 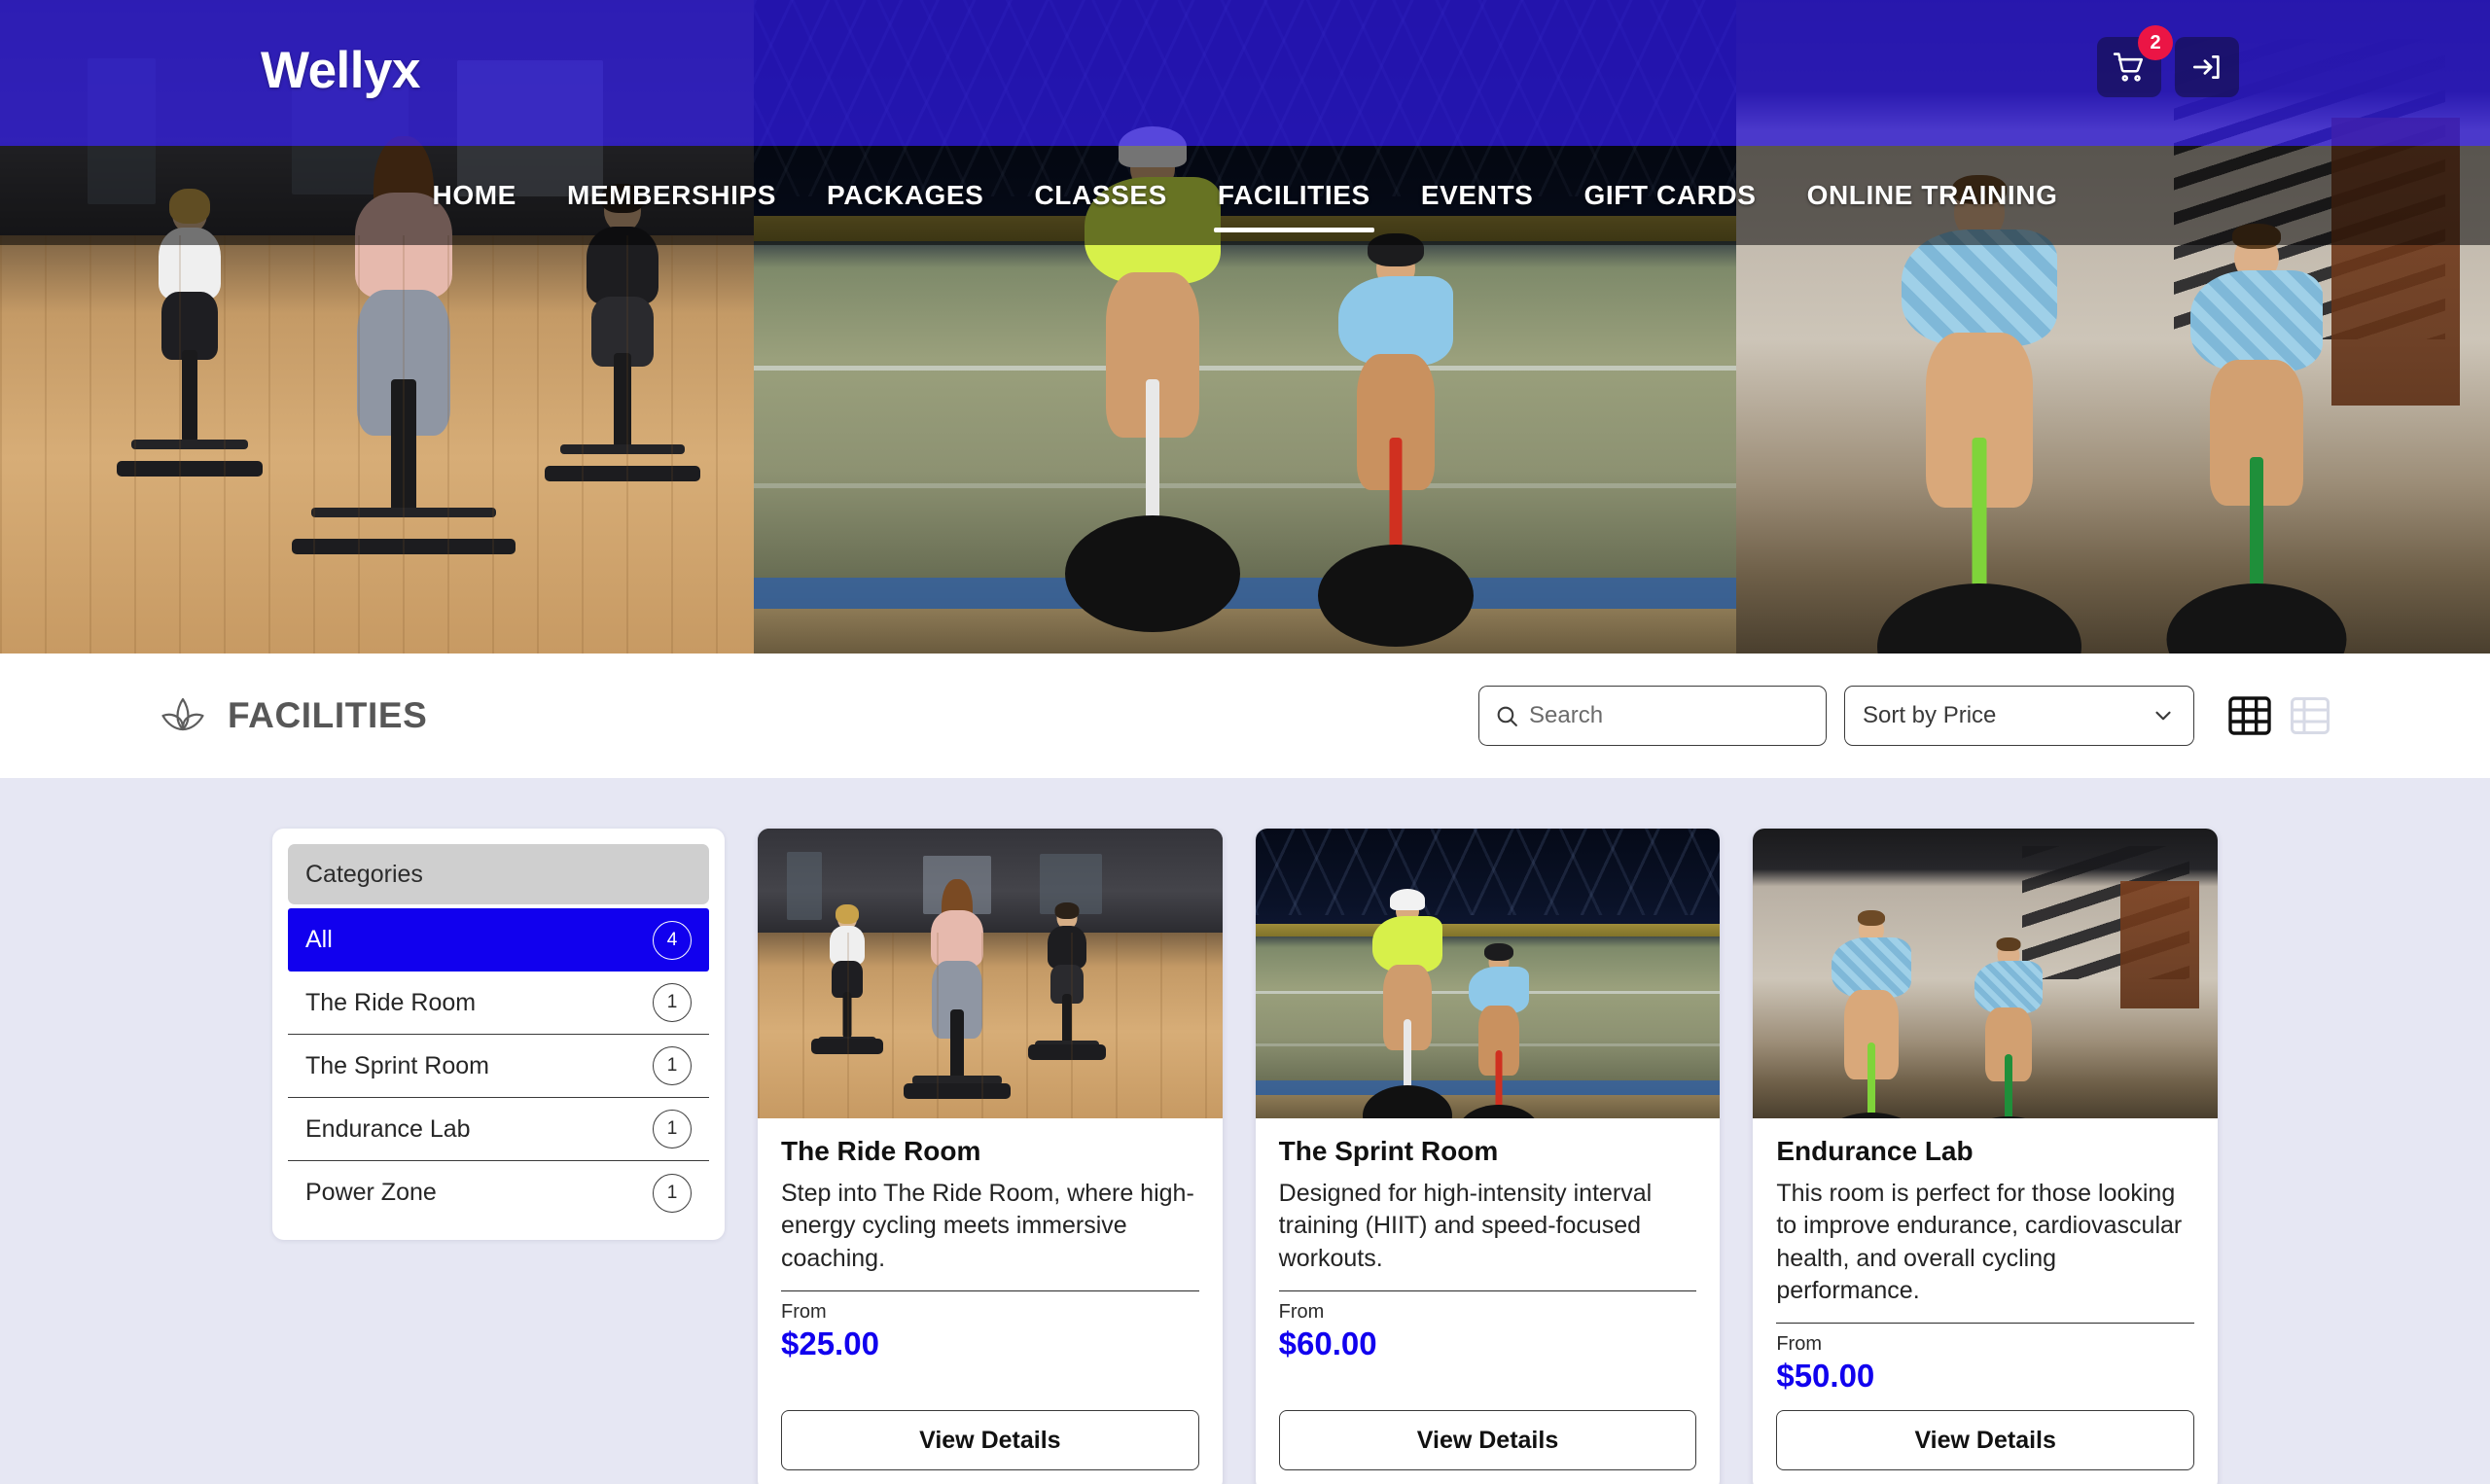 I want to click on nav-item-classes: CLASSES, so click(x=1100, y=196).